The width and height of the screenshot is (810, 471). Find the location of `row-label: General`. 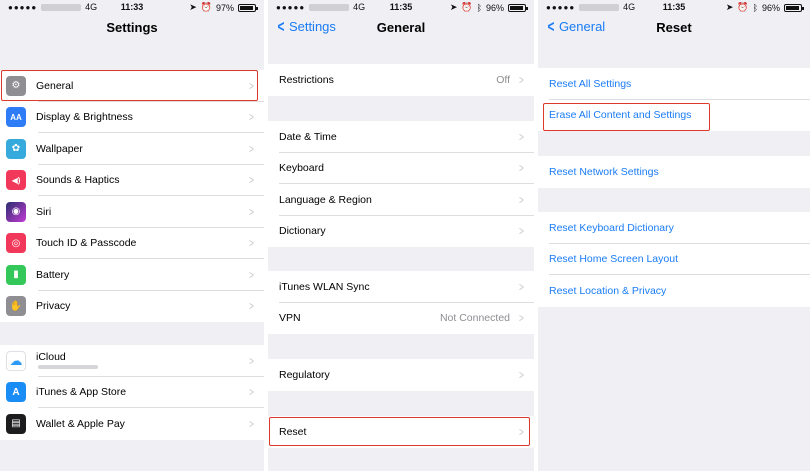

row-label: General is located at coordinates (55, 85).